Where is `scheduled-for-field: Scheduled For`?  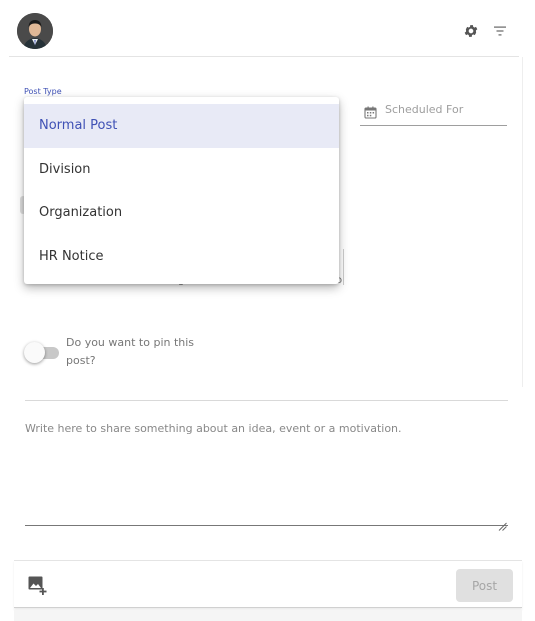 scheduled-for-field: Scheduled For is located at coordinates (433, 112).